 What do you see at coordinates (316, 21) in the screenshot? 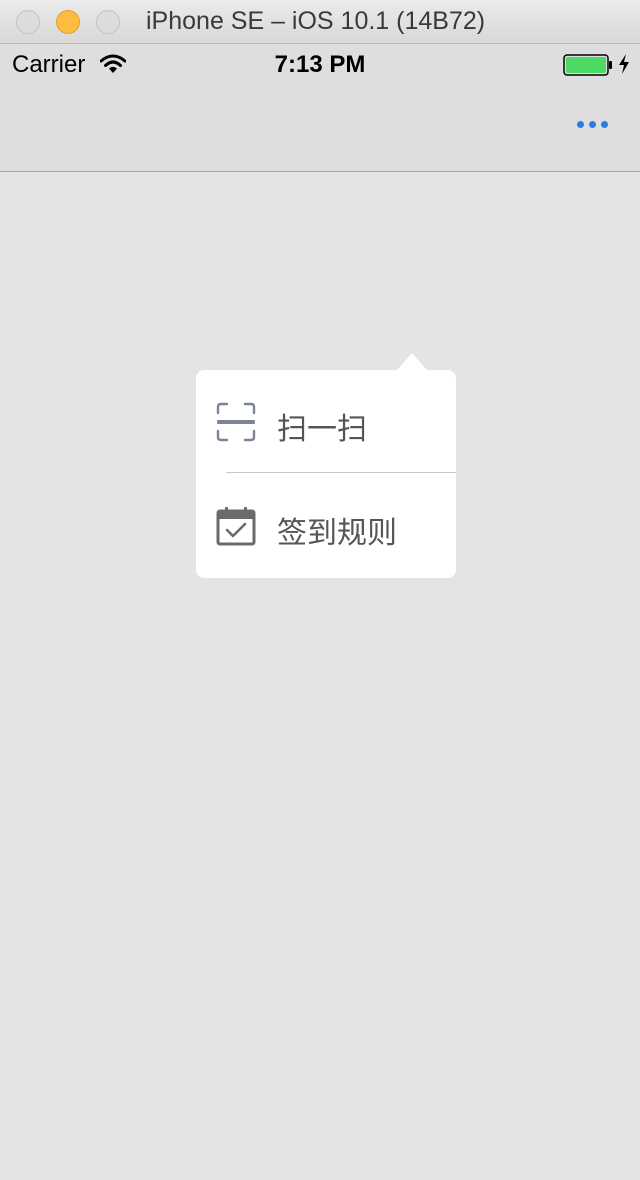
I see `window-title: iPhone SE – iOS 10.1 (14B72)` at bounding box center [316, 21].